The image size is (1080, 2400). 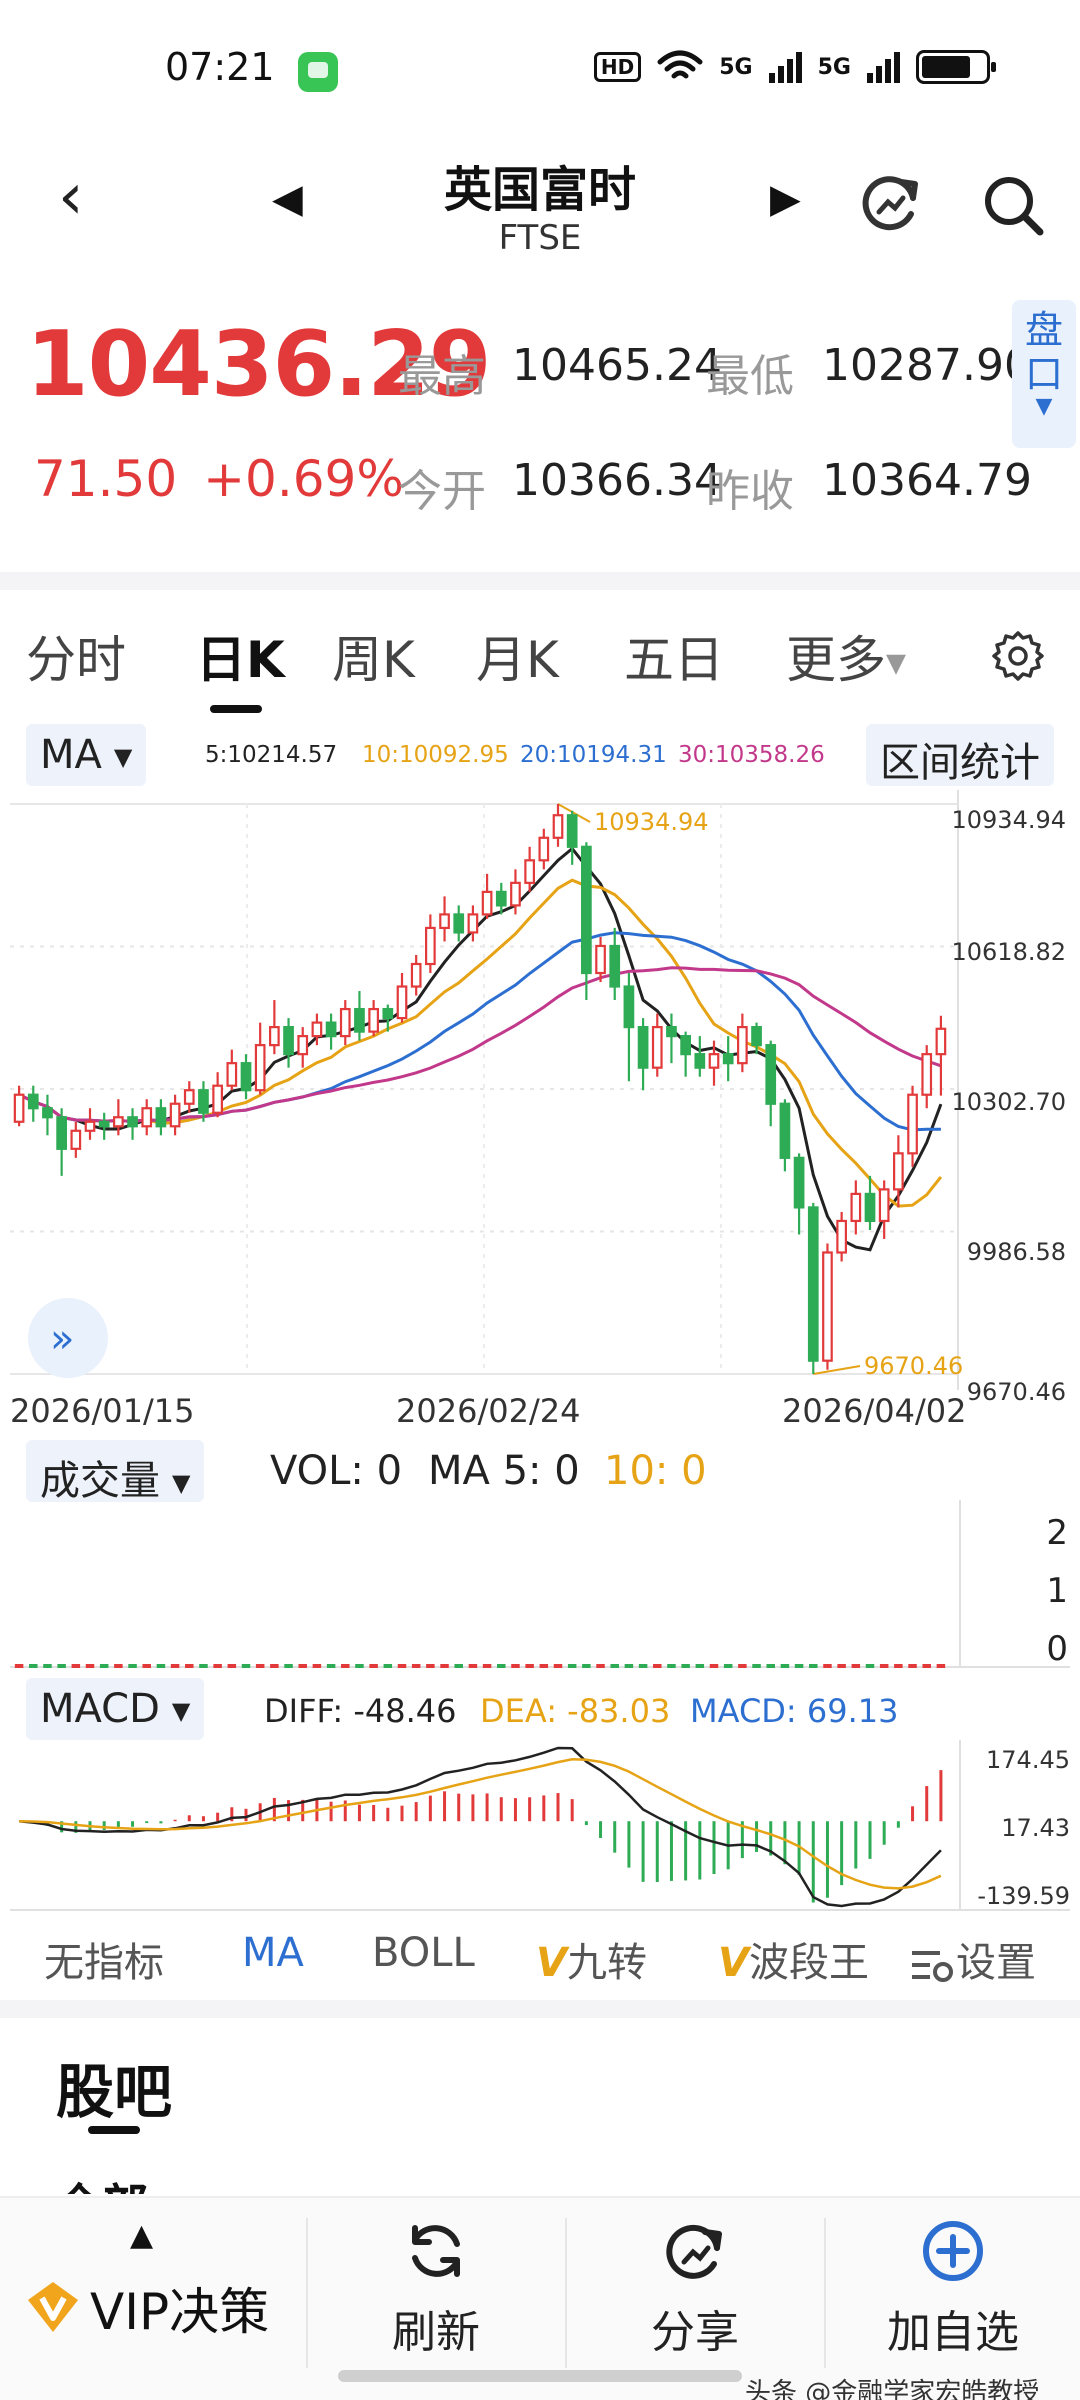 What do you see at coordinates (373, 656) in the screenshot?
I see `tab-weekly-k: 周K` at bounding box center [373, 656].